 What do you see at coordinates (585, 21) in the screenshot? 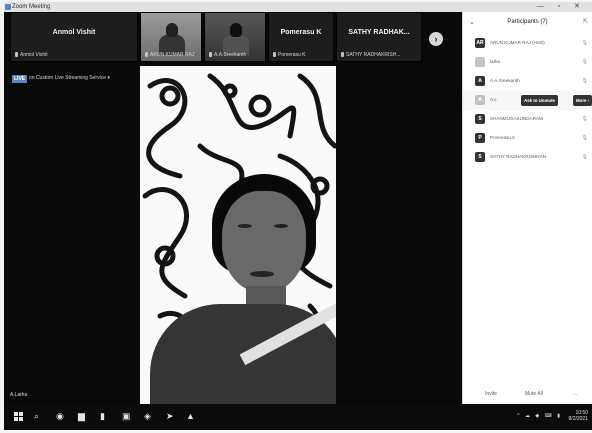
I see `popout-icon: ⇱` at bounding box center [585, 21].